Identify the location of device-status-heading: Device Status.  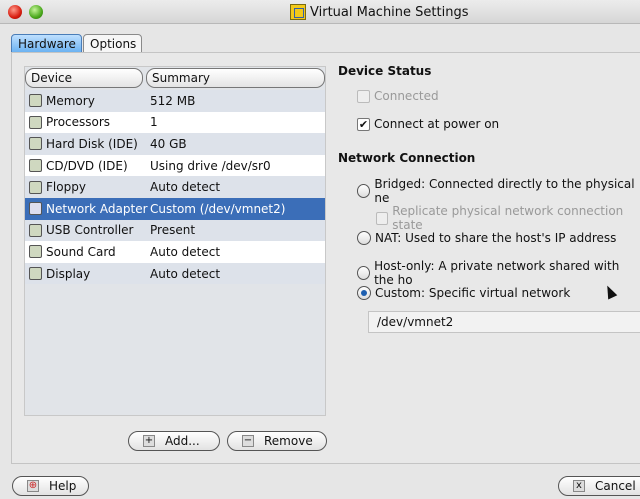
(385, 71).